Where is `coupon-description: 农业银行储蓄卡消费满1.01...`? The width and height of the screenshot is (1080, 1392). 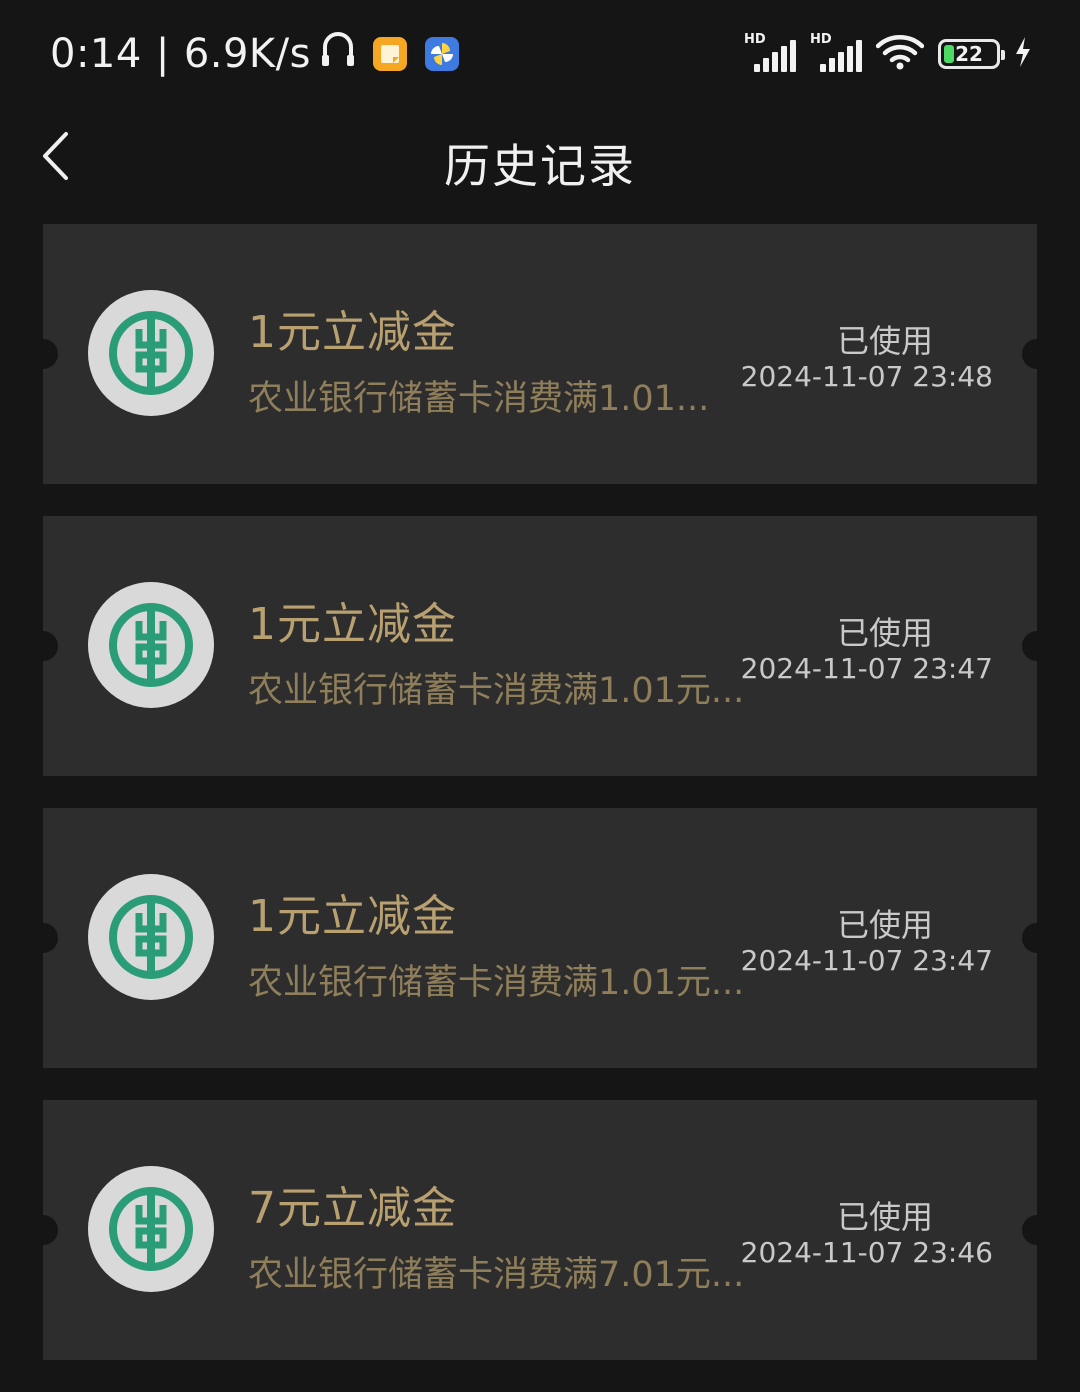 coupon-description: 农业银行储蓄卡消费满1.01... is located at coordinates (479, 399).